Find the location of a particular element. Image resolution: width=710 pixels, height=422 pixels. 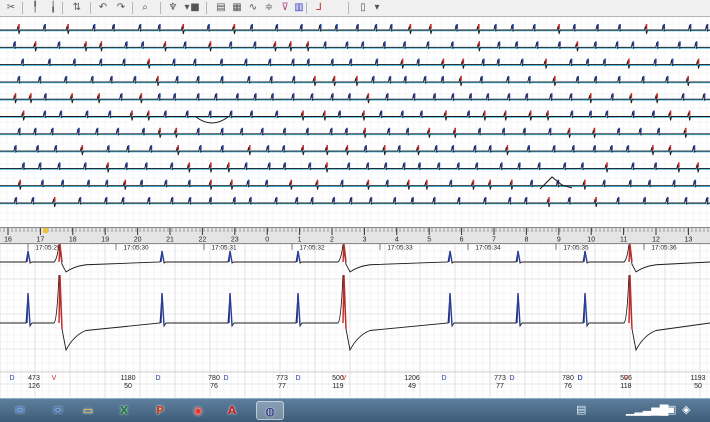

filter-icon: ⊽ is located at coordinates (285, 8).